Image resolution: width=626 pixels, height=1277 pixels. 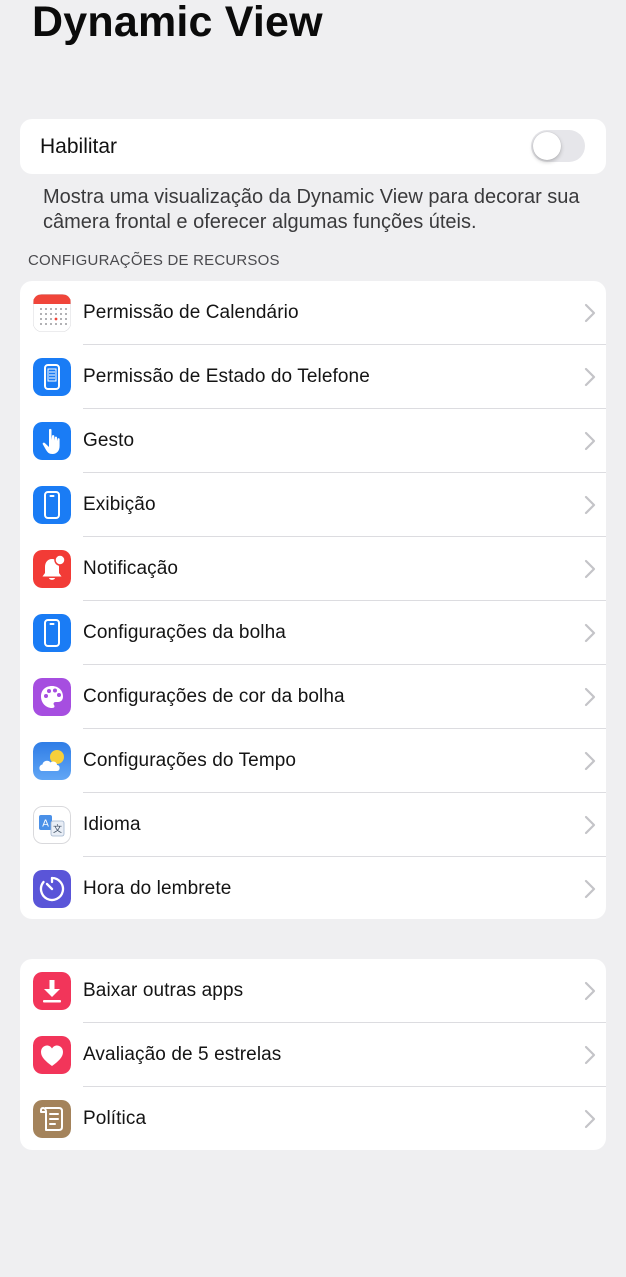 What do you see at coordinates (52, 569) in the screenshot?
I see `bell-icon` at bounding box center [52, 569].